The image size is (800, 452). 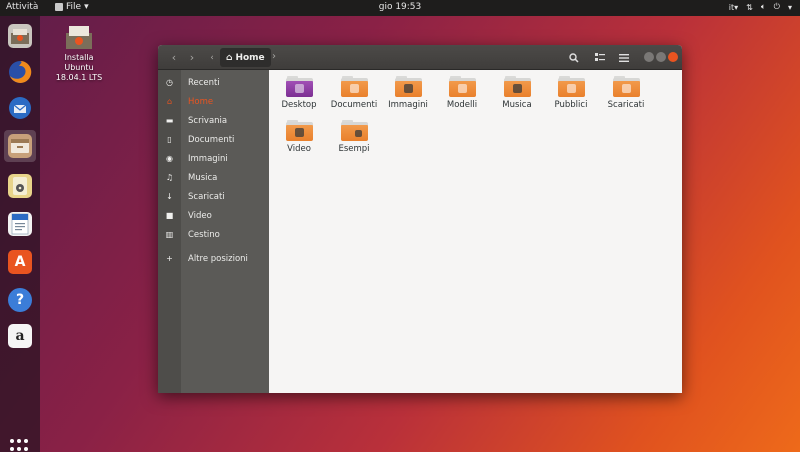 What do you see at coordinates (203, 177) in the screenshot?
I see `sidebar-item-label: Musica` at bounding box center [203, 177].